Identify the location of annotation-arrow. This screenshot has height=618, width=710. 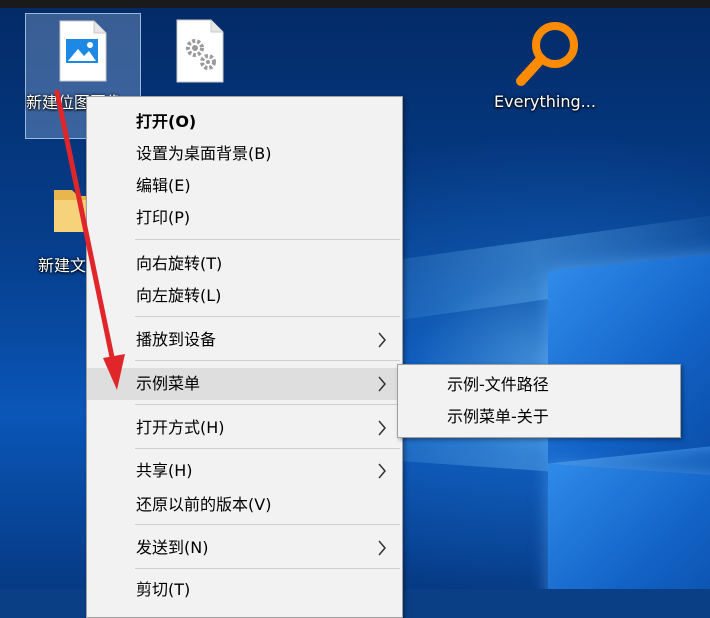
(89, 239).